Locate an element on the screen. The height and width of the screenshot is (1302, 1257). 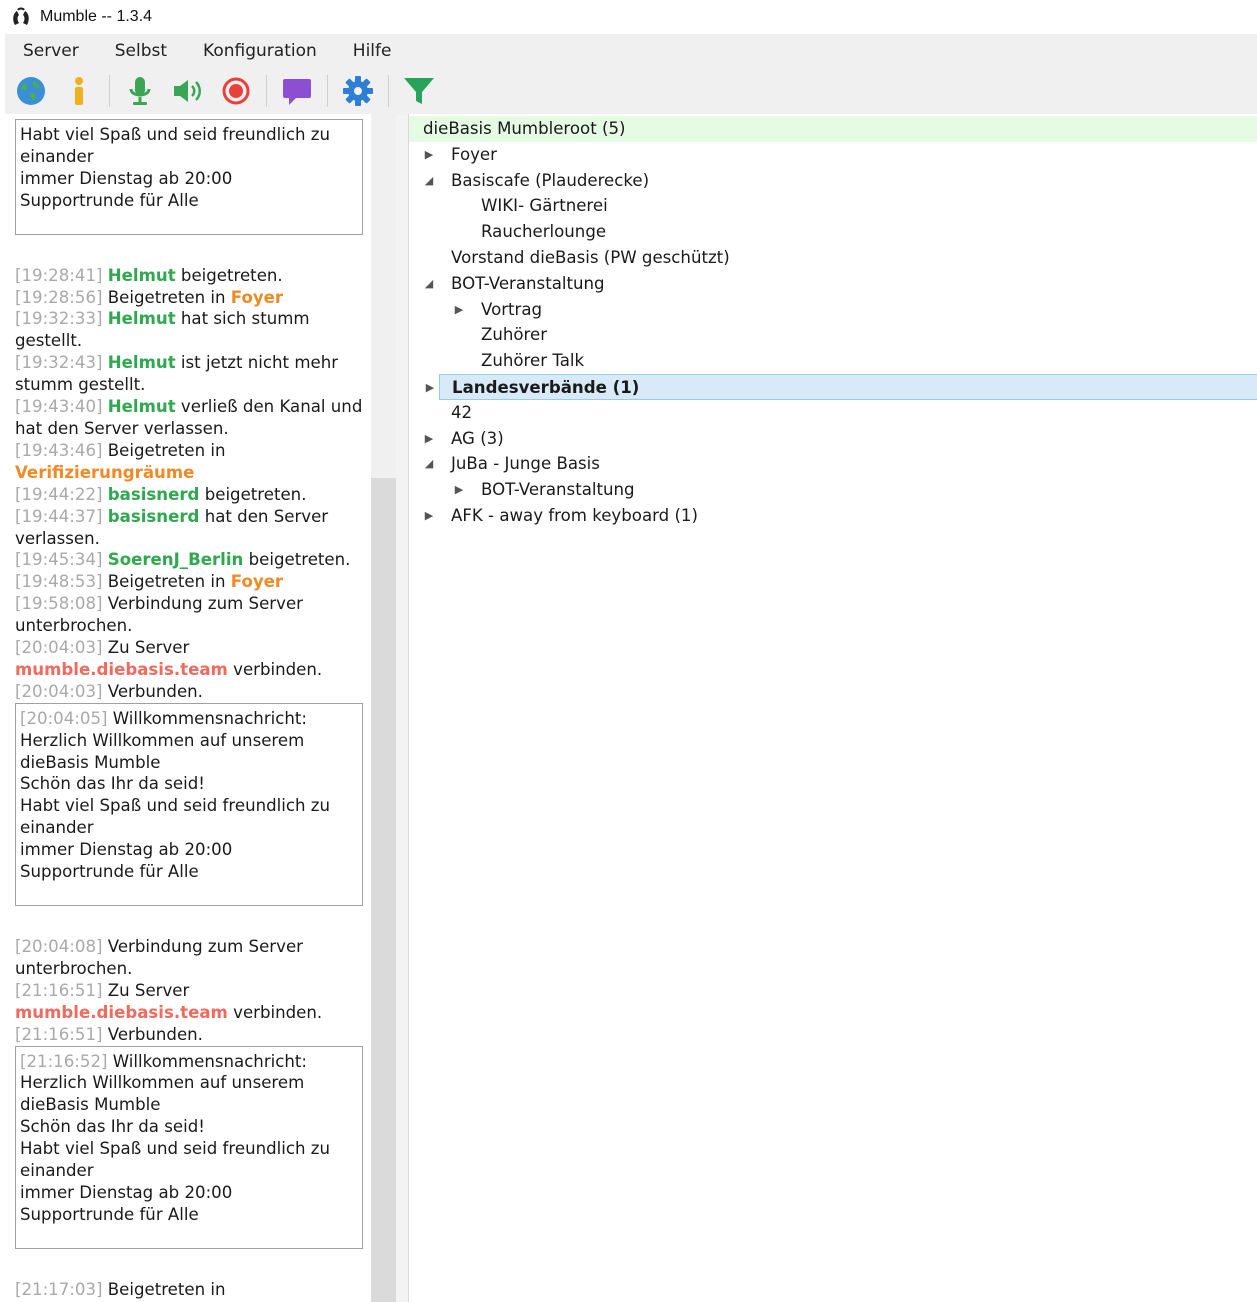
info-button is located at coordinates (79, 91).